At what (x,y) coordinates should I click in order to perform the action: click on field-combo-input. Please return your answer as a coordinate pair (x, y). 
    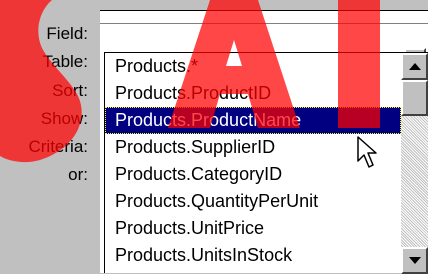
    Looking at the image, I should click on (264, 46).